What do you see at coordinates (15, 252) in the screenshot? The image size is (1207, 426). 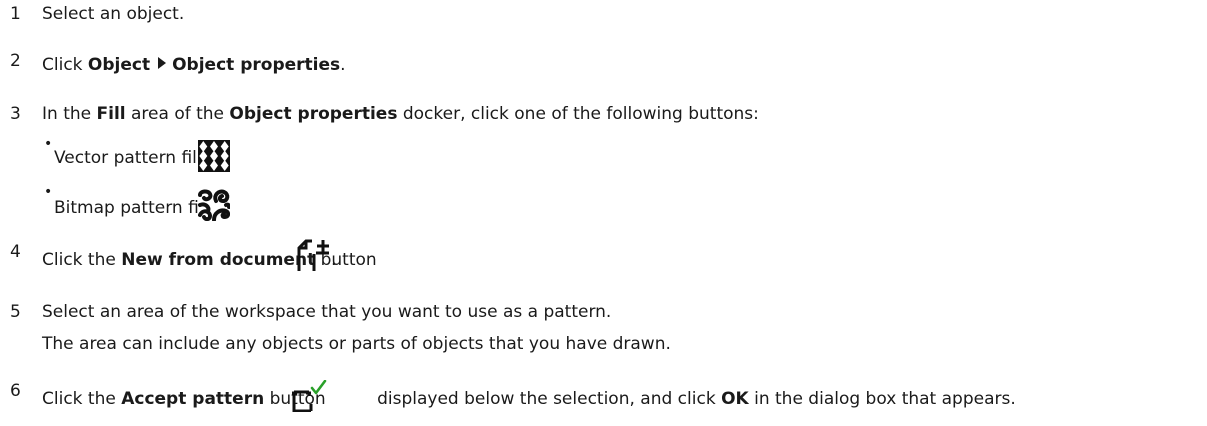 I see `step-number: 4` at bounding box center [15, 252].